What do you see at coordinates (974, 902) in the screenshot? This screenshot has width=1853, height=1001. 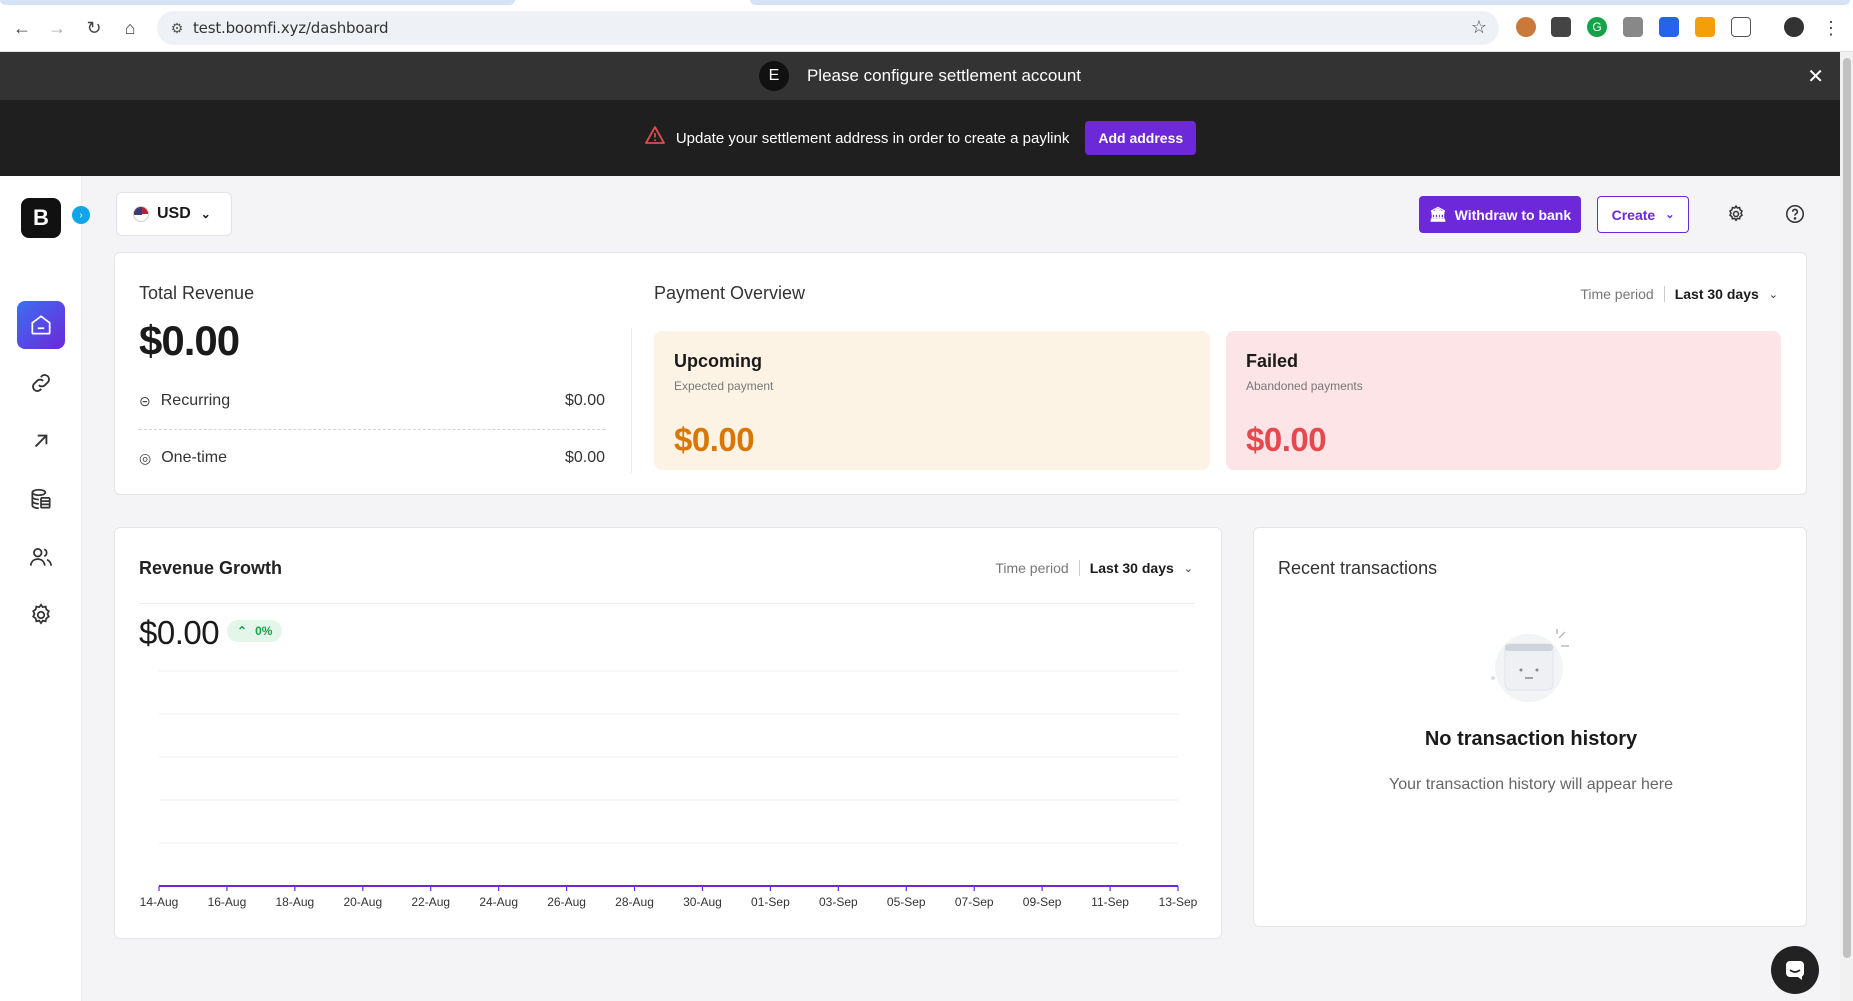 I see `x-tick-label: 07-Sep` at bounding box center [974, 902].